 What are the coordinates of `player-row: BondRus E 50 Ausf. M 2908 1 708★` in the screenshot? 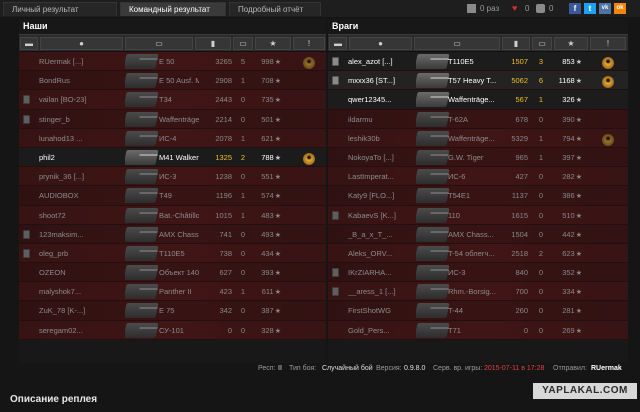 It's located at (172, 81).